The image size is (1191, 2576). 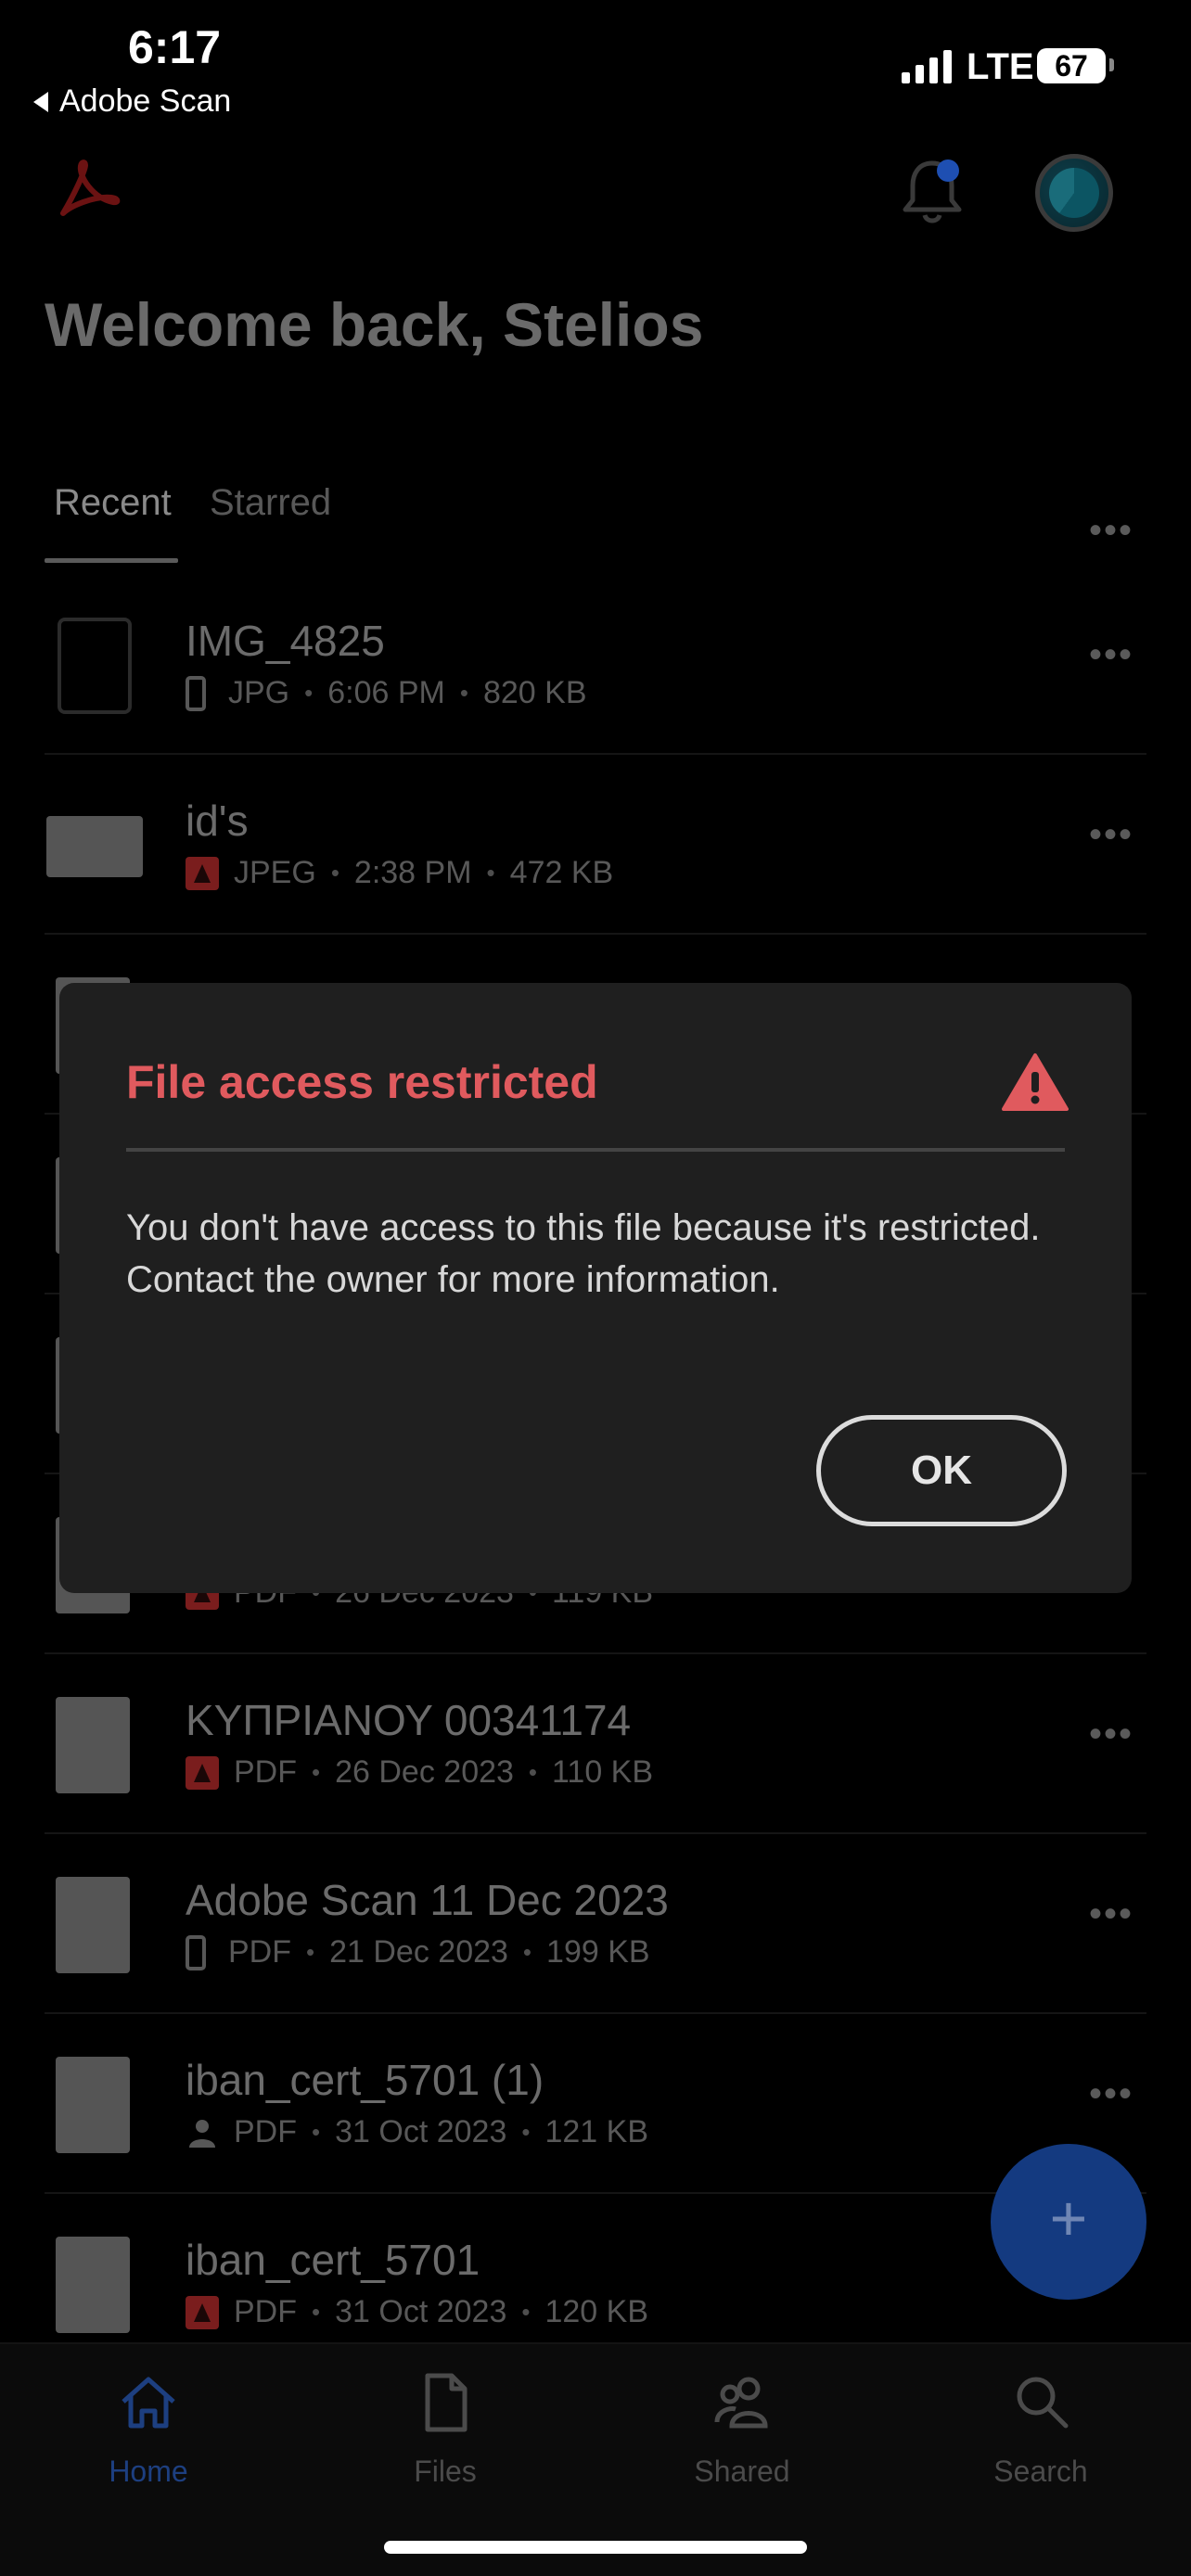 What do you see at coordinates (1074, 193) in the screenshot?
I see `profile-avatar` at bounding box center [1074, 193].